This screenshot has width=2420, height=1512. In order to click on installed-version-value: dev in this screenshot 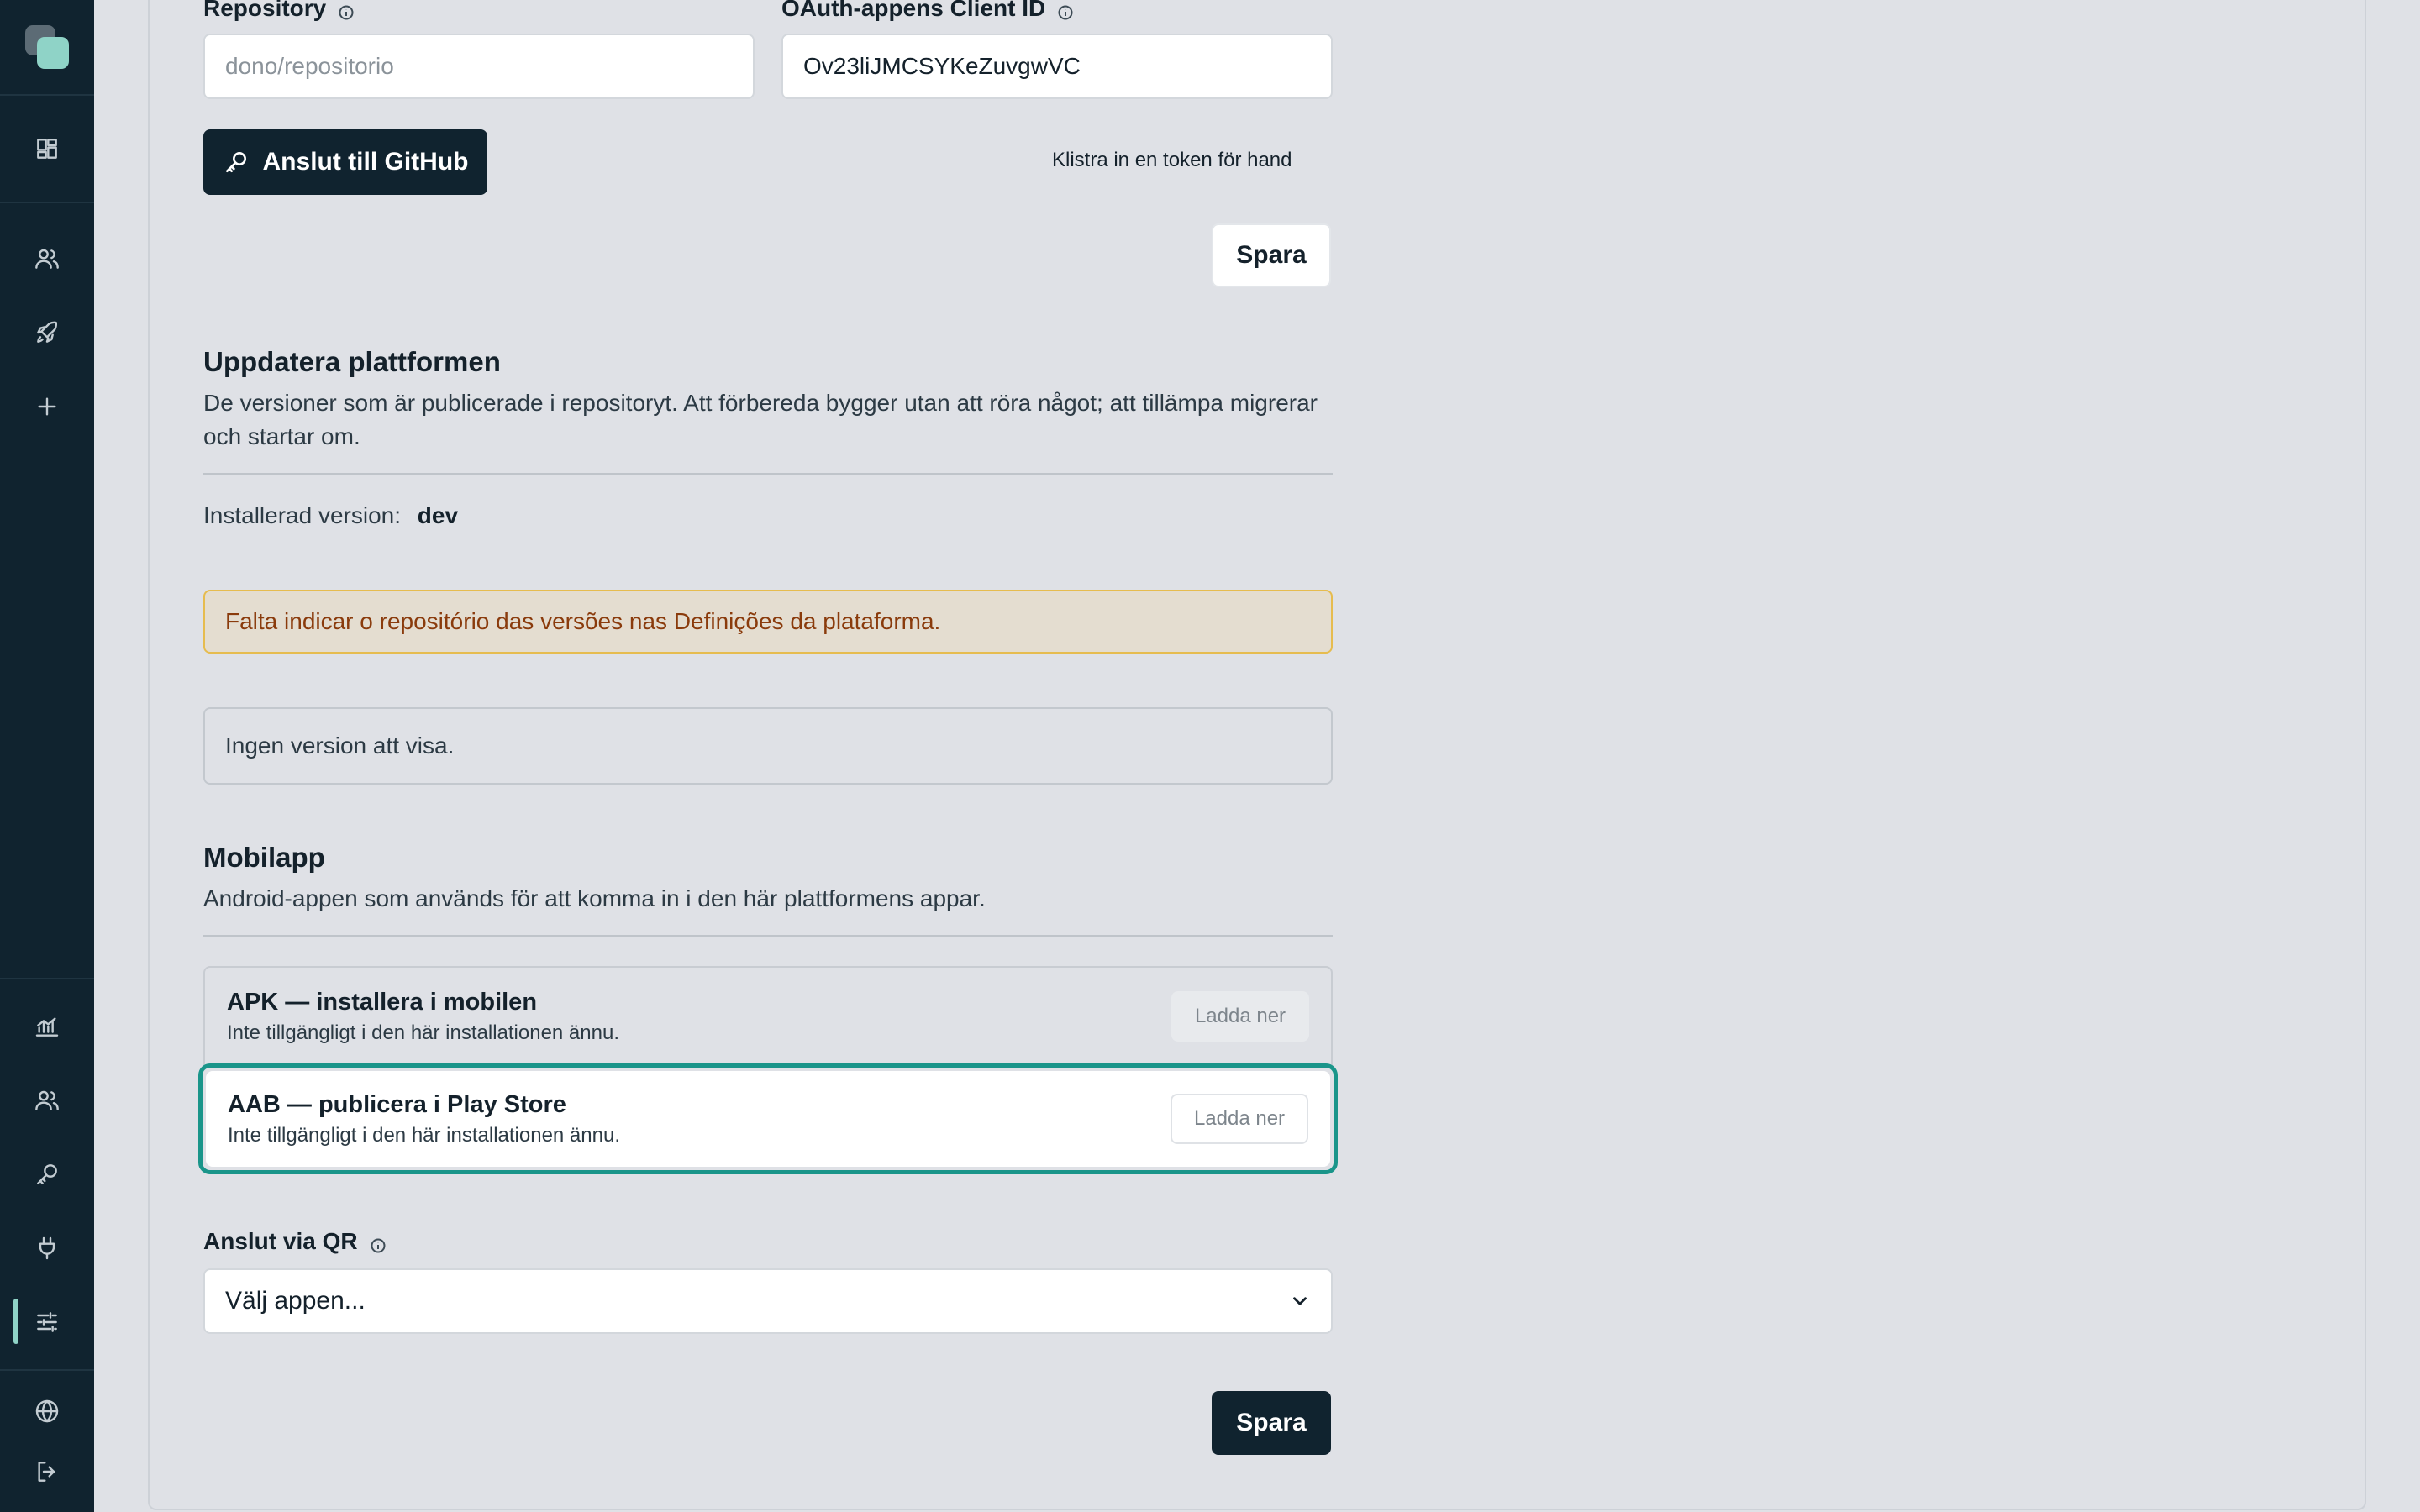, I will do `click(438, 515)`.